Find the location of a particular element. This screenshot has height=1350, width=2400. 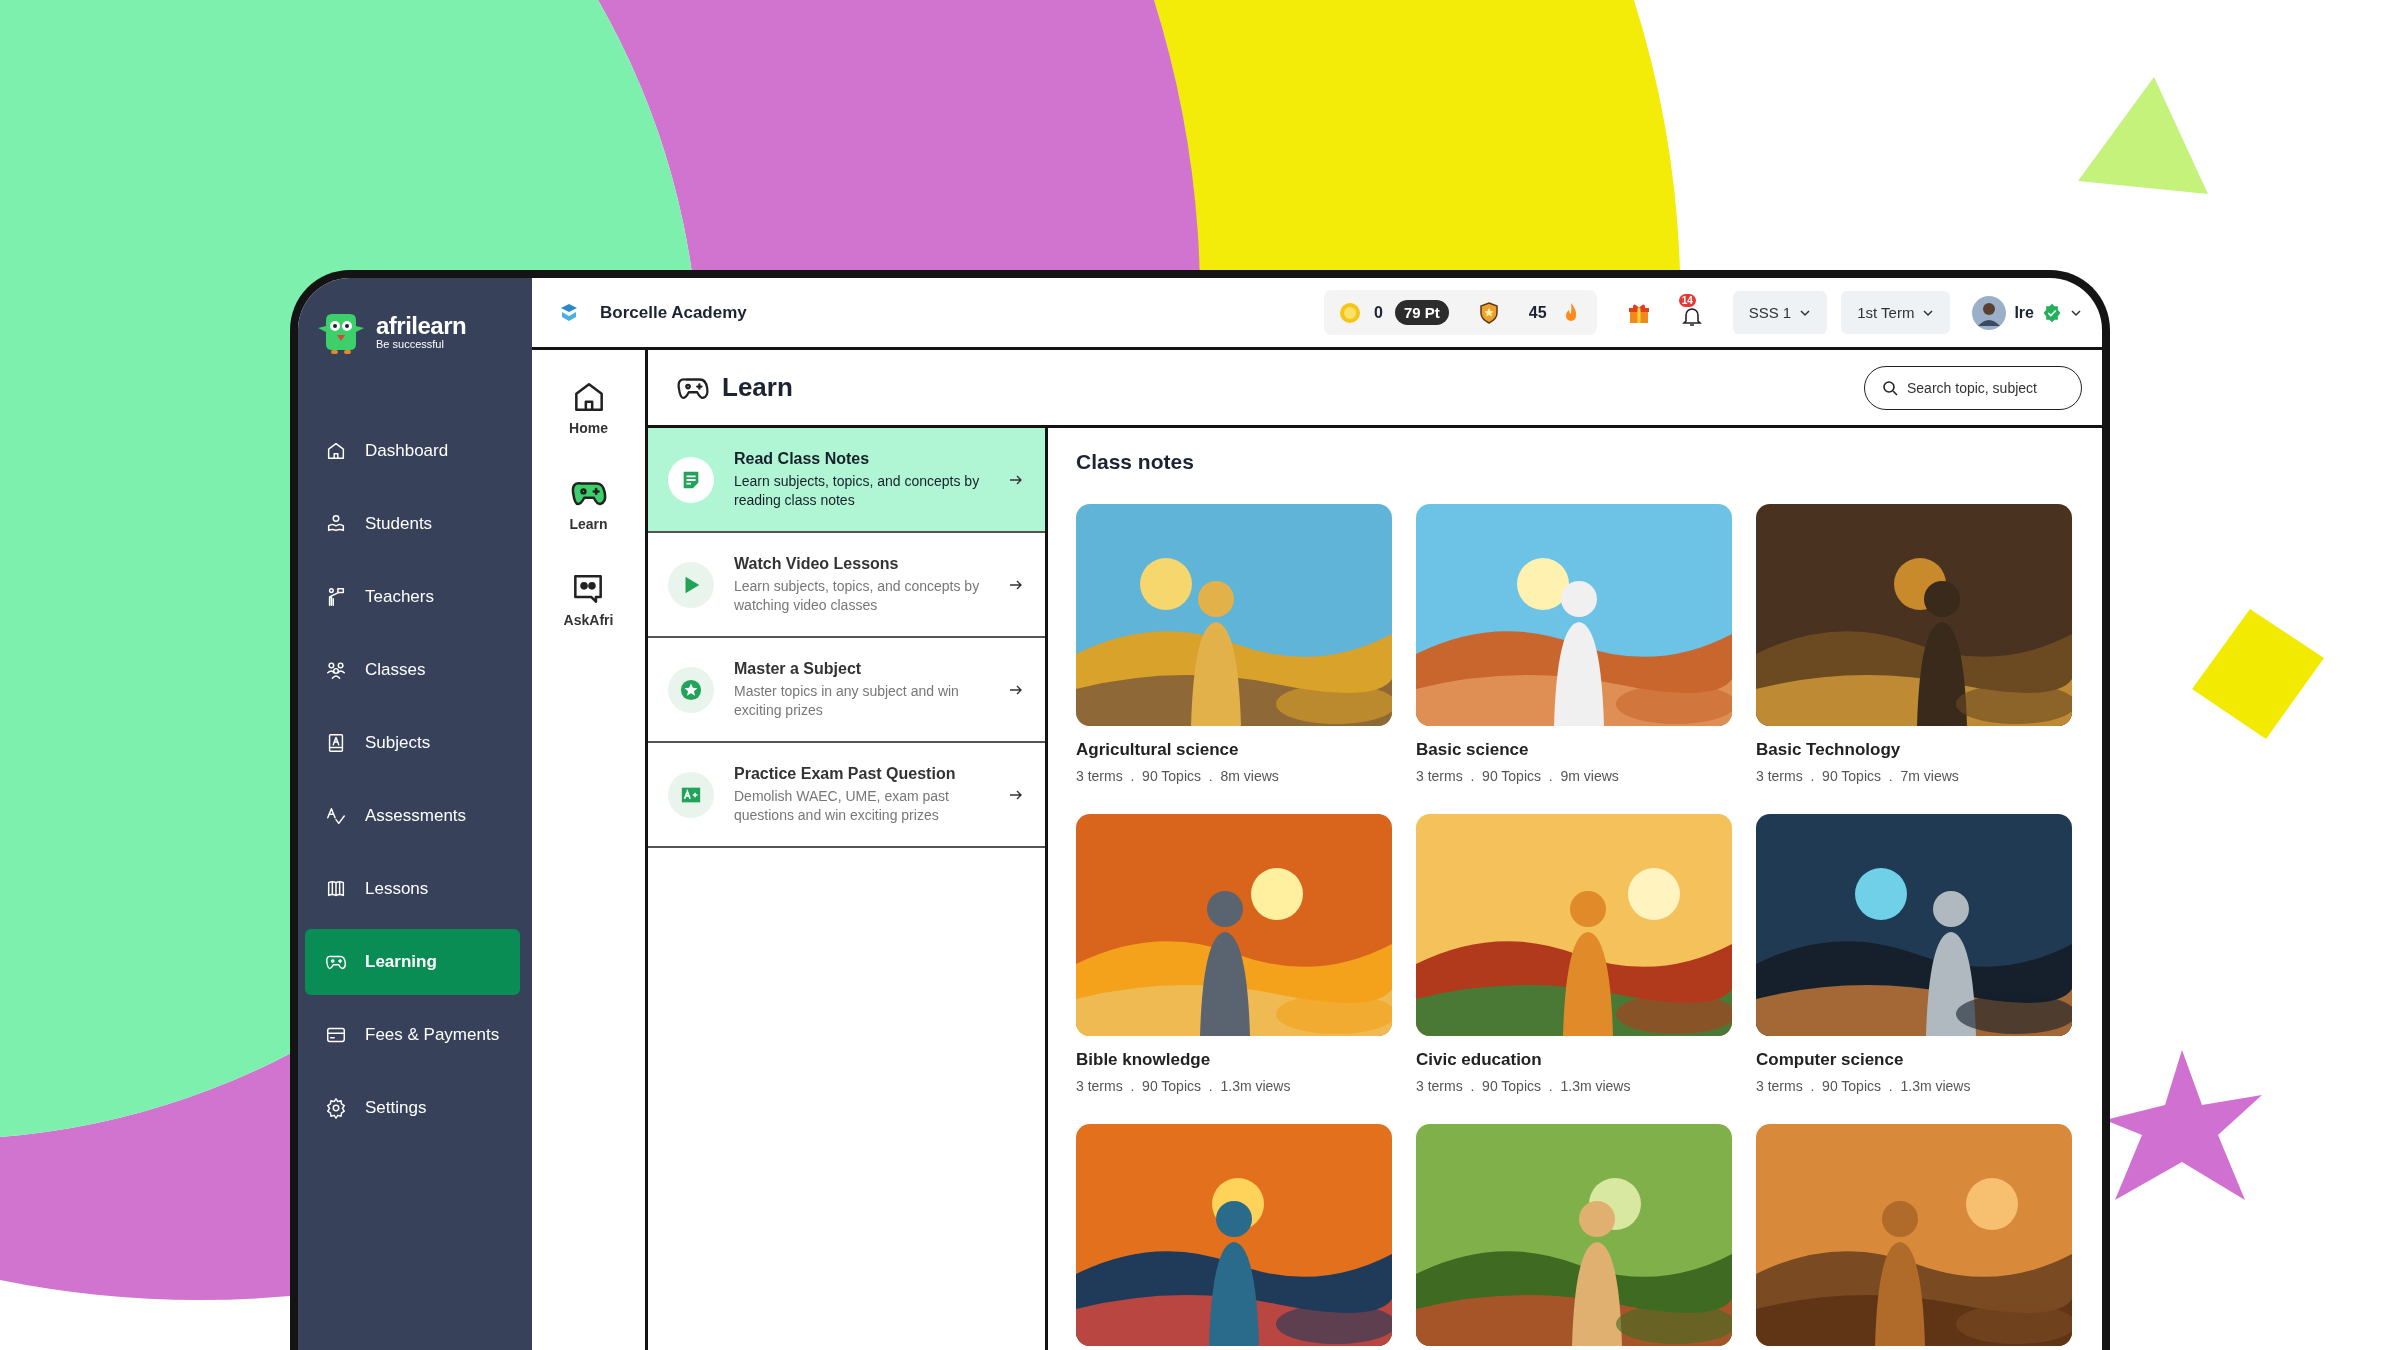

notification-badge: 14 is located at coordinates (1687, 300).